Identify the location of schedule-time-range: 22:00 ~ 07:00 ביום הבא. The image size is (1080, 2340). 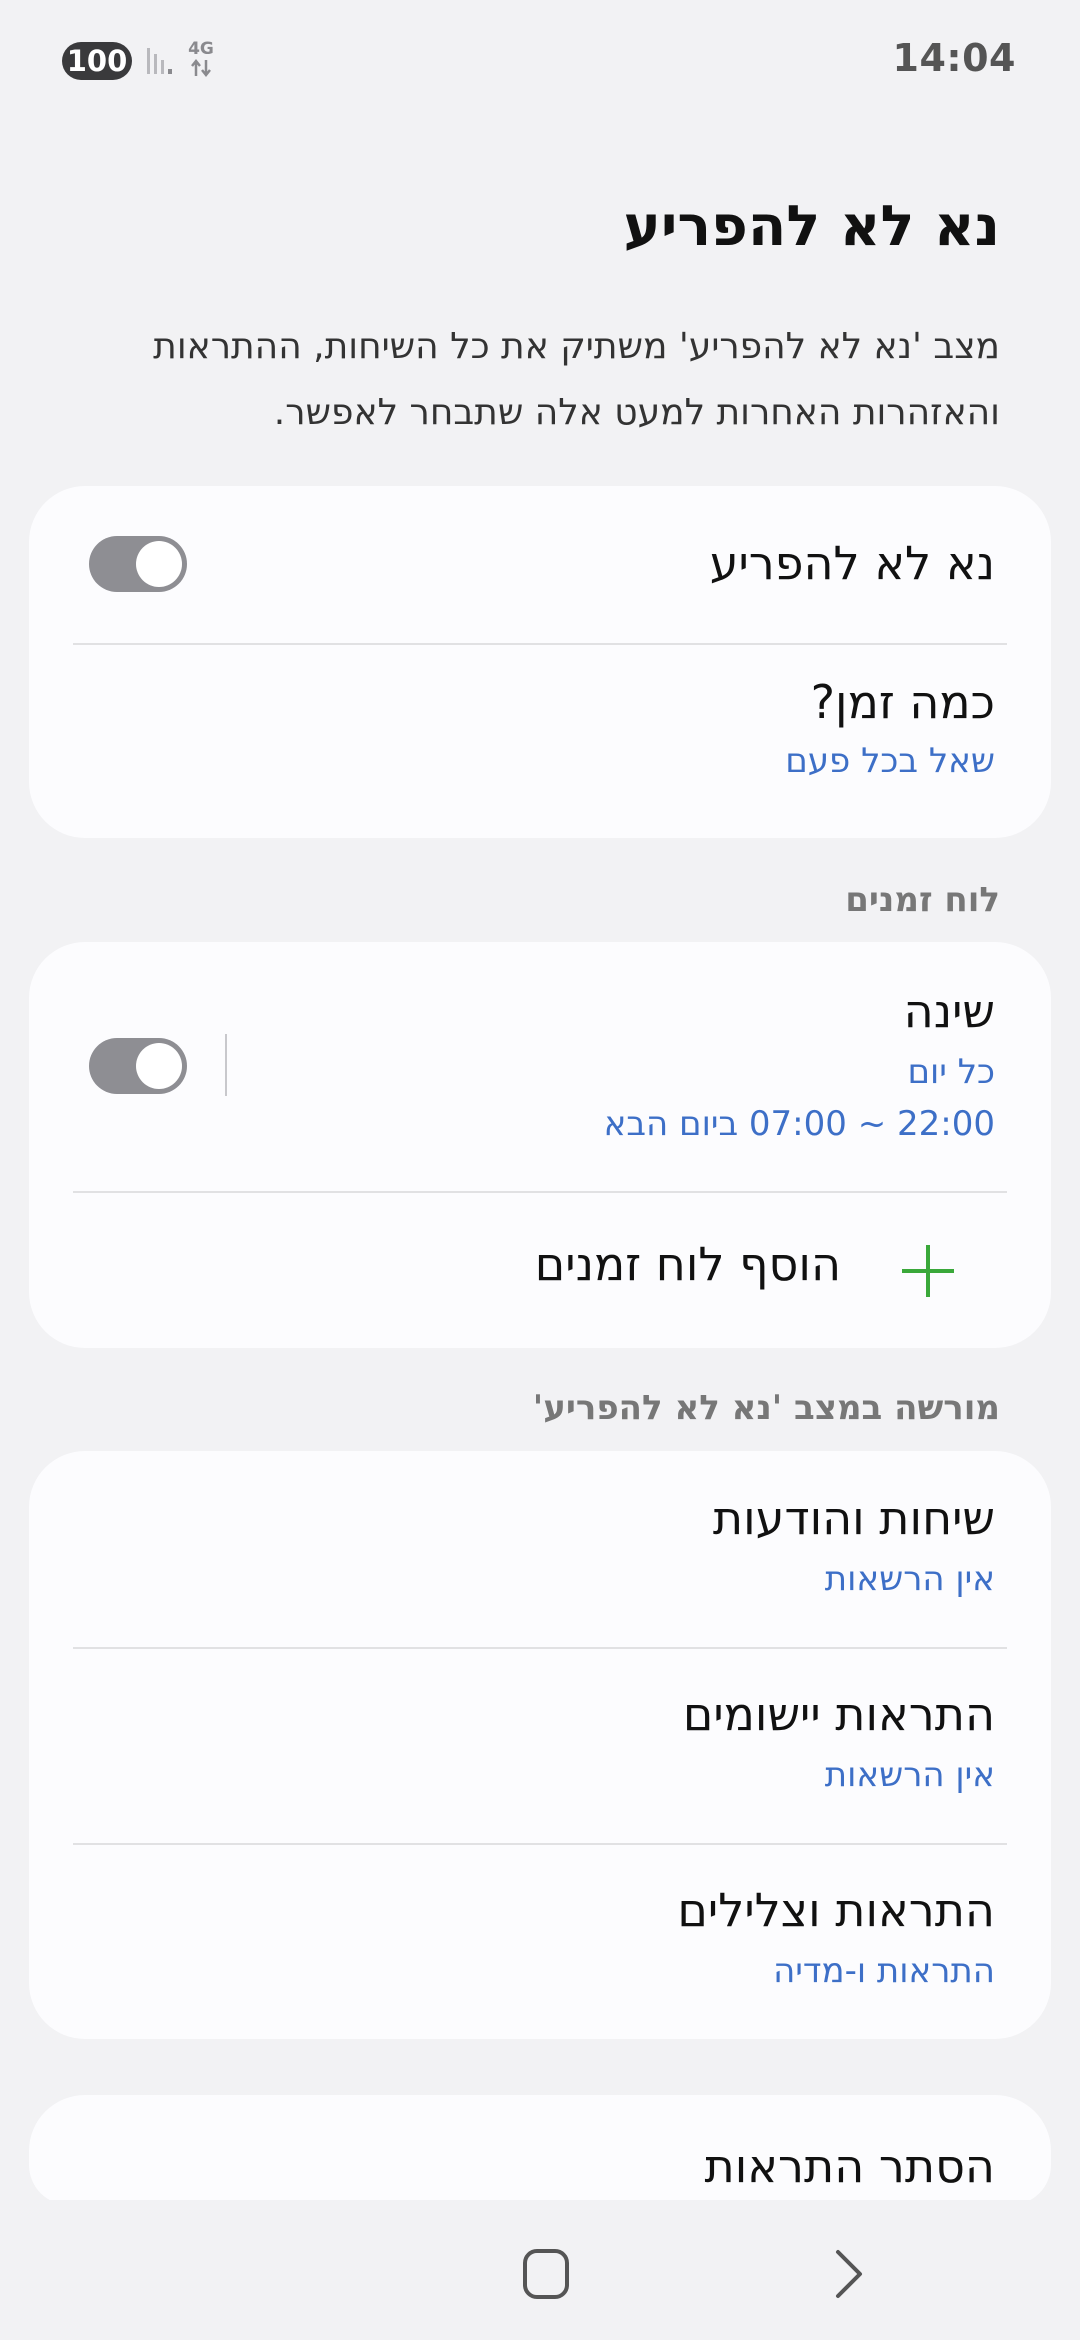
(799, 1124).